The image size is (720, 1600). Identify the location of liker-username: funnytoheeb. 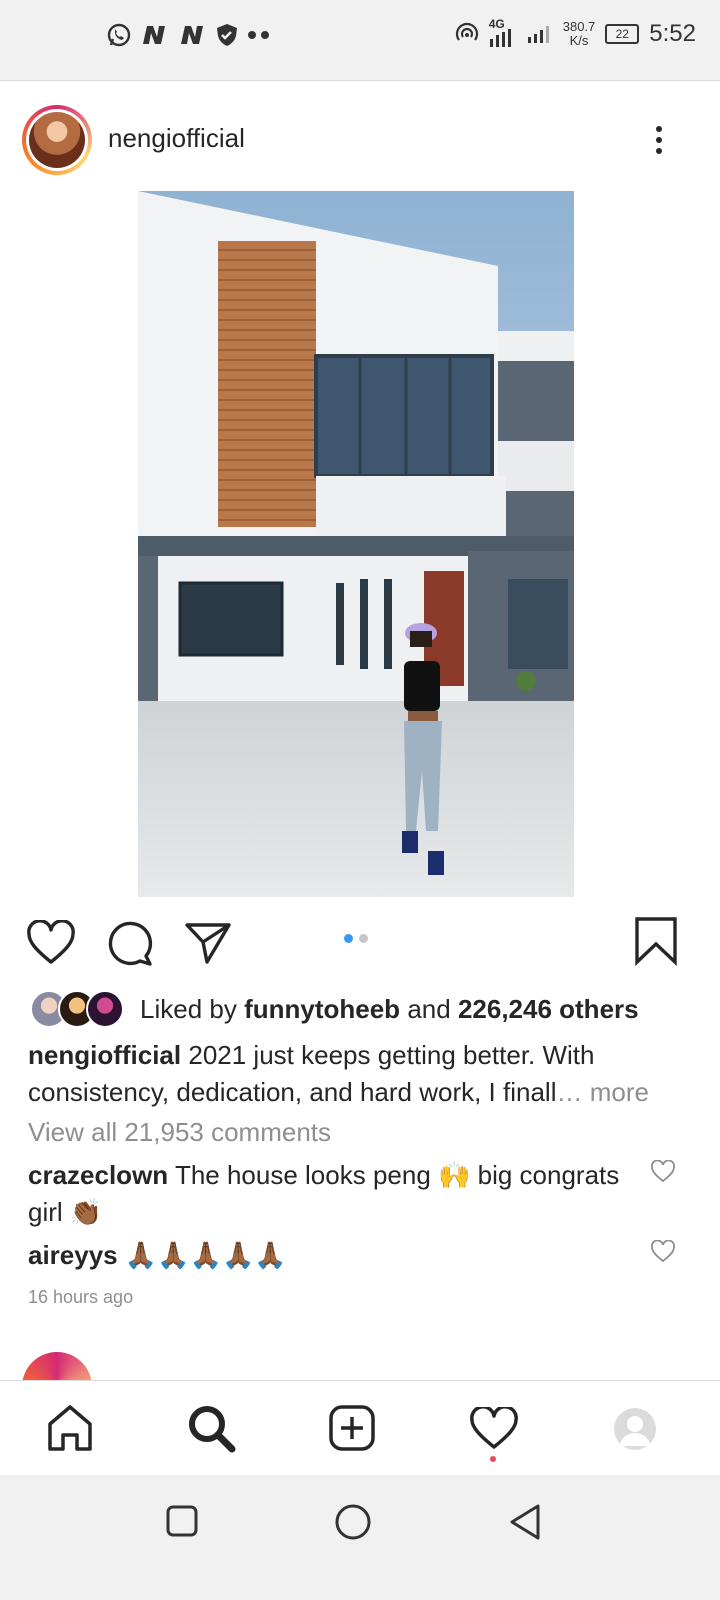
(322, 1009).